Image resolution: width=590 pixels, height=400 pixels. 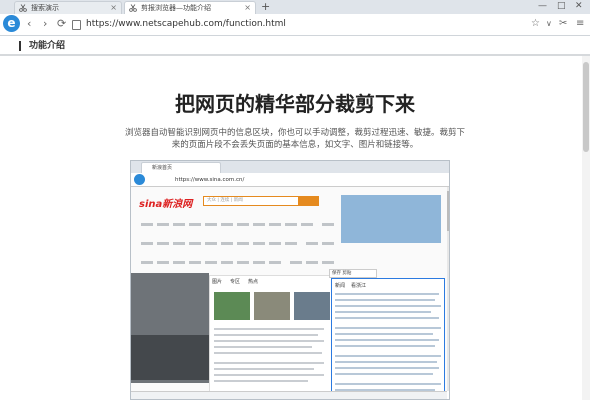 What do you see at coordinates (251, 201) in the screenshot?
I see `demo-search-input: 大众 | 连续 | 新闻` at bounding box center [251, 201].